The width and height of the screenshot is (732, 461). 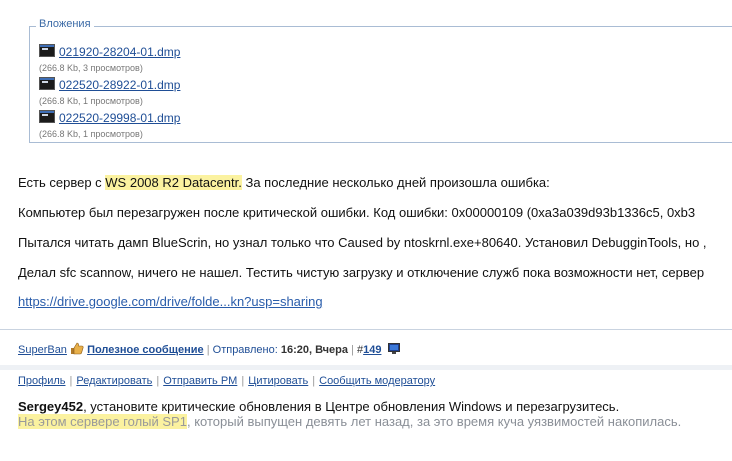 I want to click on useful-post-link: Полезное сообщение, so click(x=145, y=350).